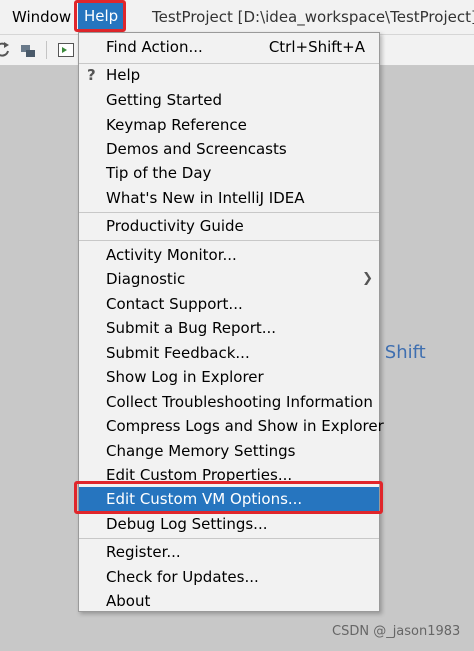 The height and width of the screenshot is (651, 474). Describe the element at coordinates (367, 278) in the screenshot. I see `chevron-right-icon: ❯` at that location.